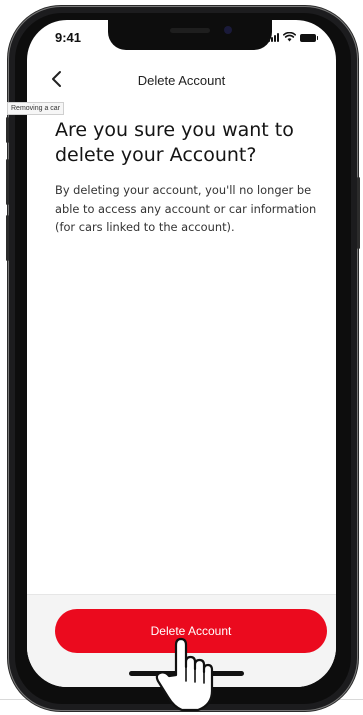  Describe the element at coordinates (68, 37) in the screenshot. I see `status-time: 9:41` at that location.